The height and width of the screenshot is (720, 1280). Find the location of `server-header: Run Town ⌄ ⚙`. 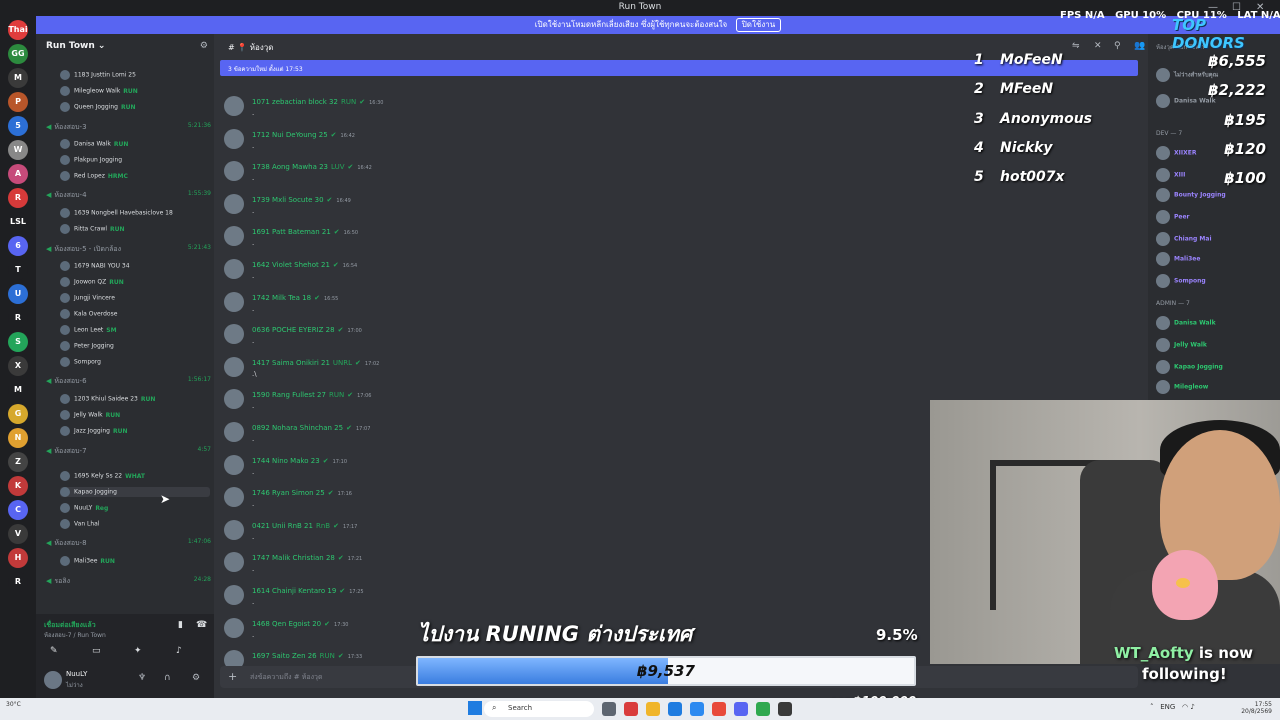

server-header: Run Town ⌄ ⚙ is located at coordinates (125, 46).